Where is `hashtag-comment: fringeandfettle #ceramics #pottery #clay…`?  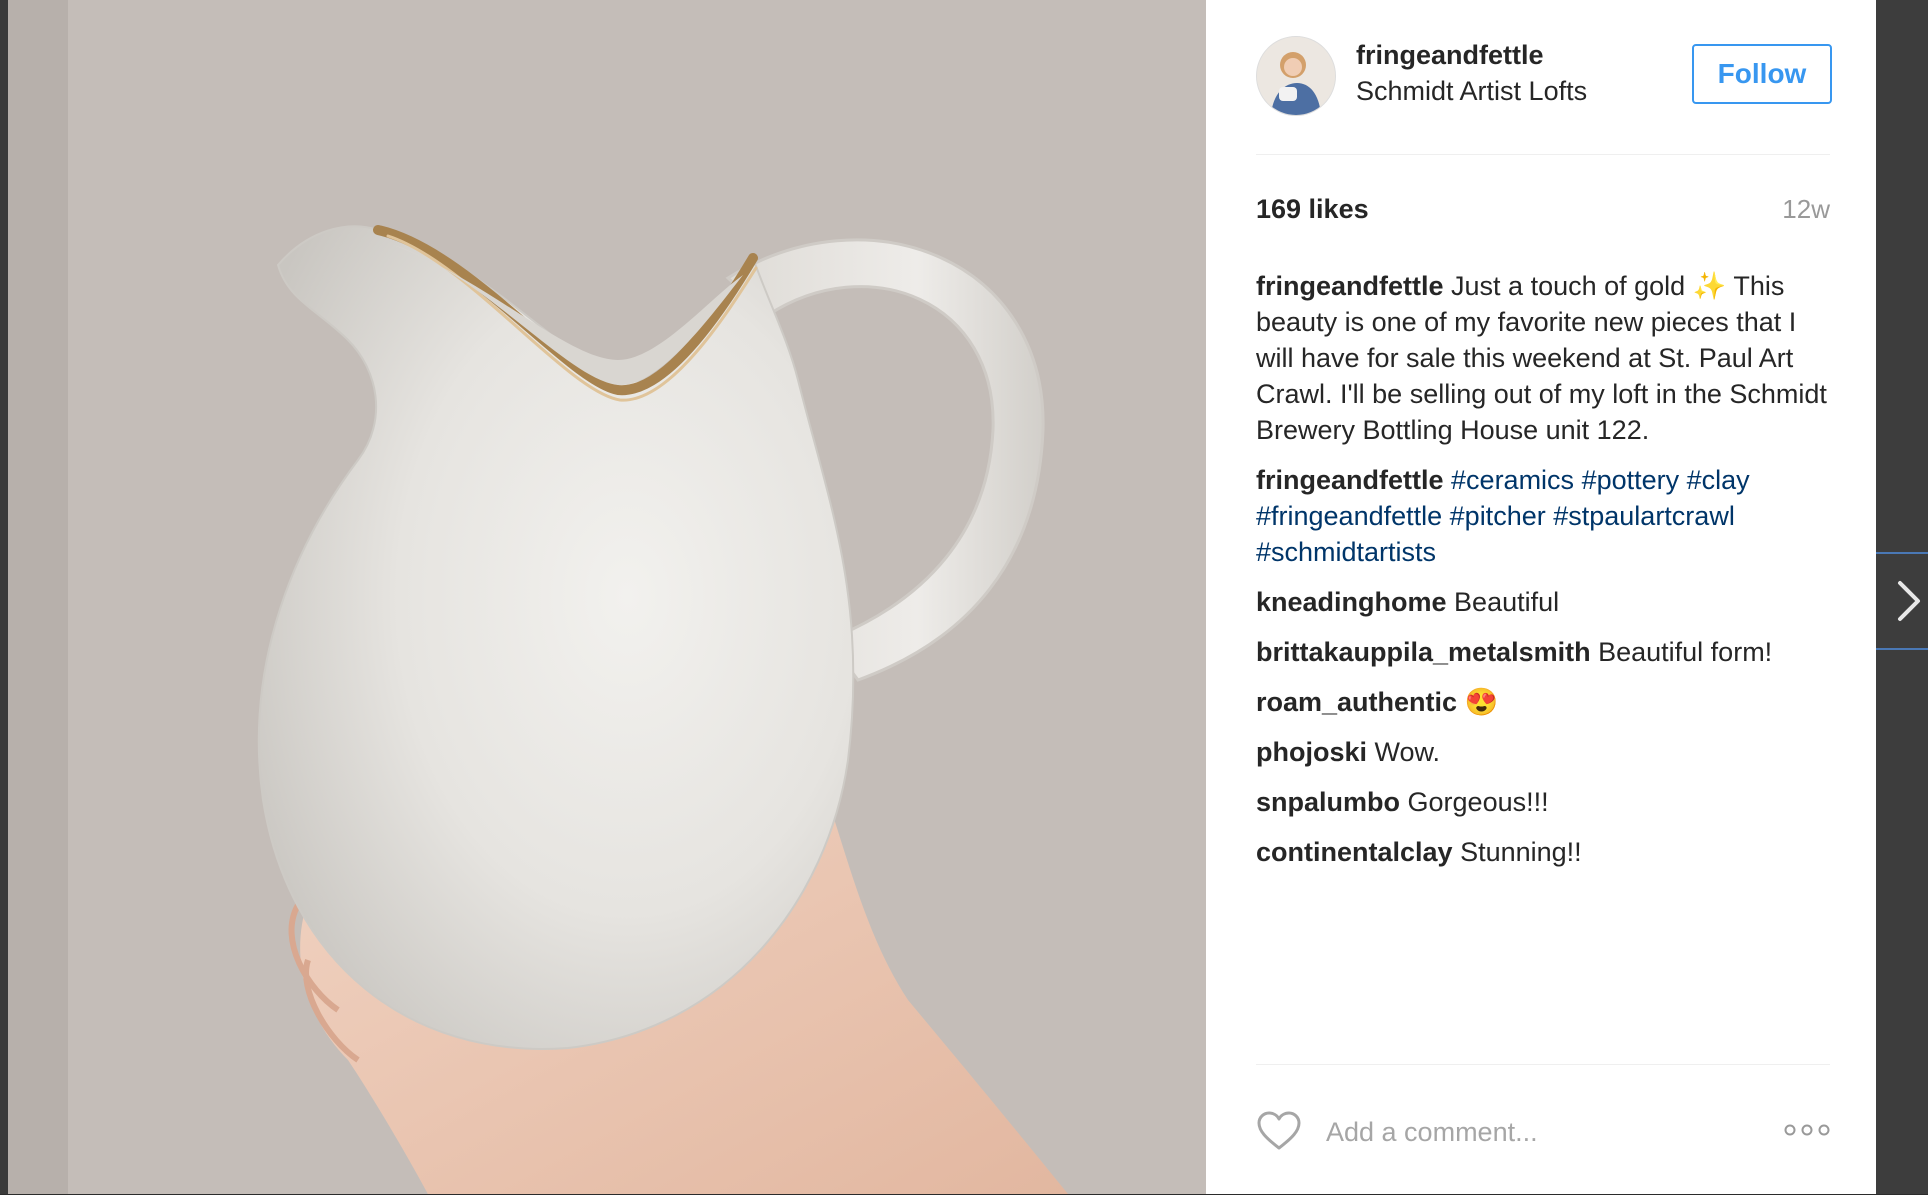 hashtag-comment: fringeandfettle #ceramics #pottery #clay… is located at coordinates (1546, 516).